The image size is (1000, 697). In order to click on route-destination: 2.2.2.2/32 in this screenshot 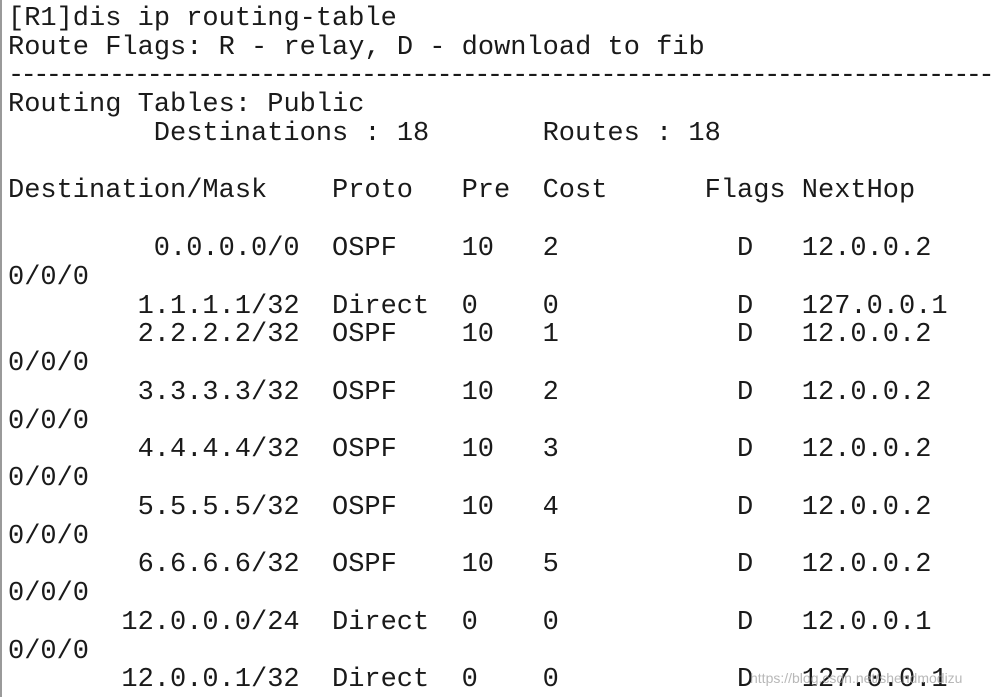, I will do `click(218, 335)`.